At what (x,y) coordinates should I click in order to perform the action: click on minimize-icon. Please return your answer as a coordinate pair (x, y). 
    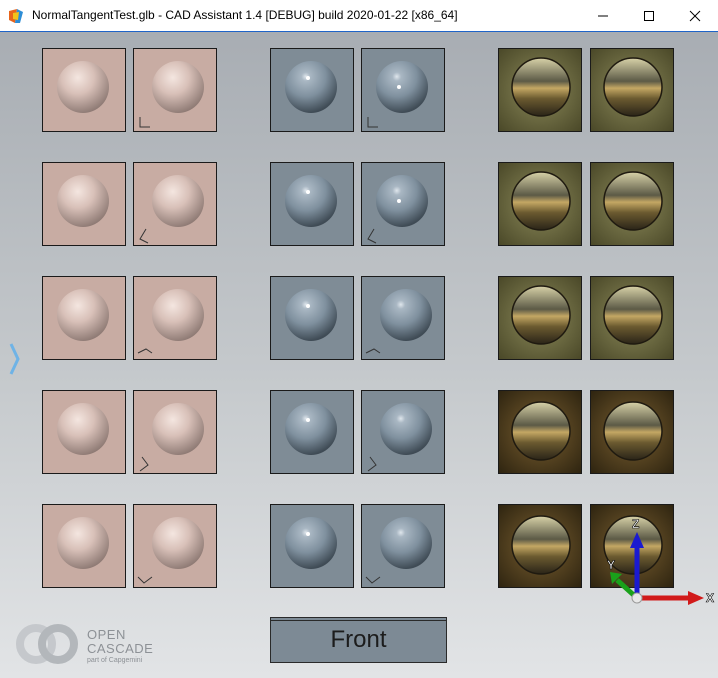
    Looking at the image, I should click on (603, 15).